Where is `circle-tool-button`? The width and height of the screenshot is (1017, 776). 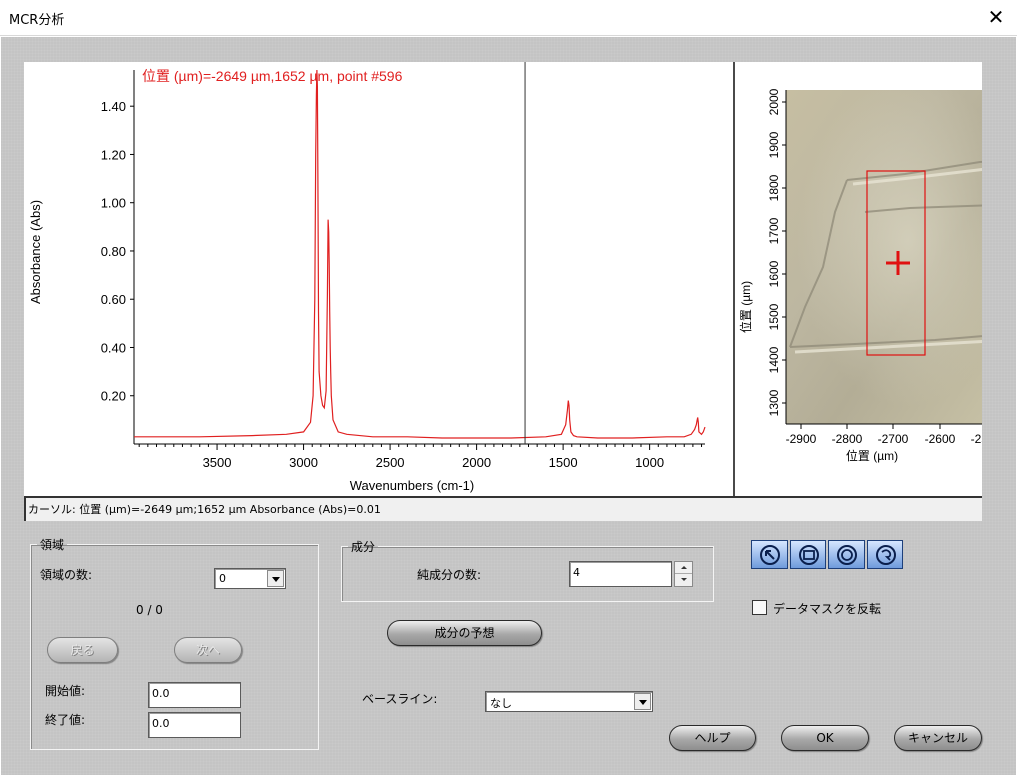
circle-tool-button is located at coordinates (846, 554).